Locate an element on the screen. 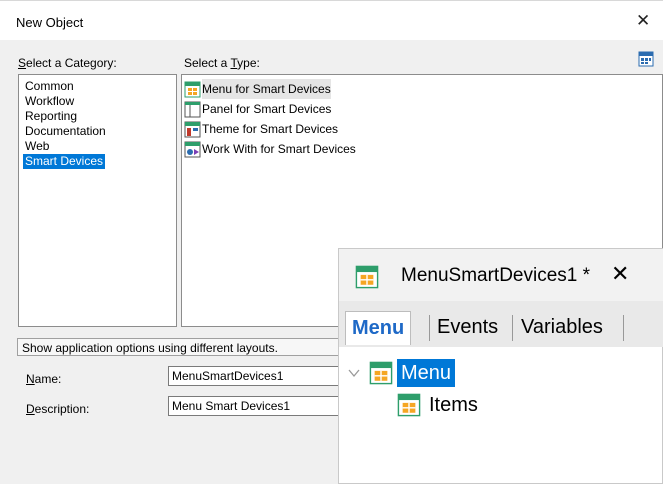 The image size is (663, 484). category-item-documentation: Documentation is located at coordinates (99, 131).